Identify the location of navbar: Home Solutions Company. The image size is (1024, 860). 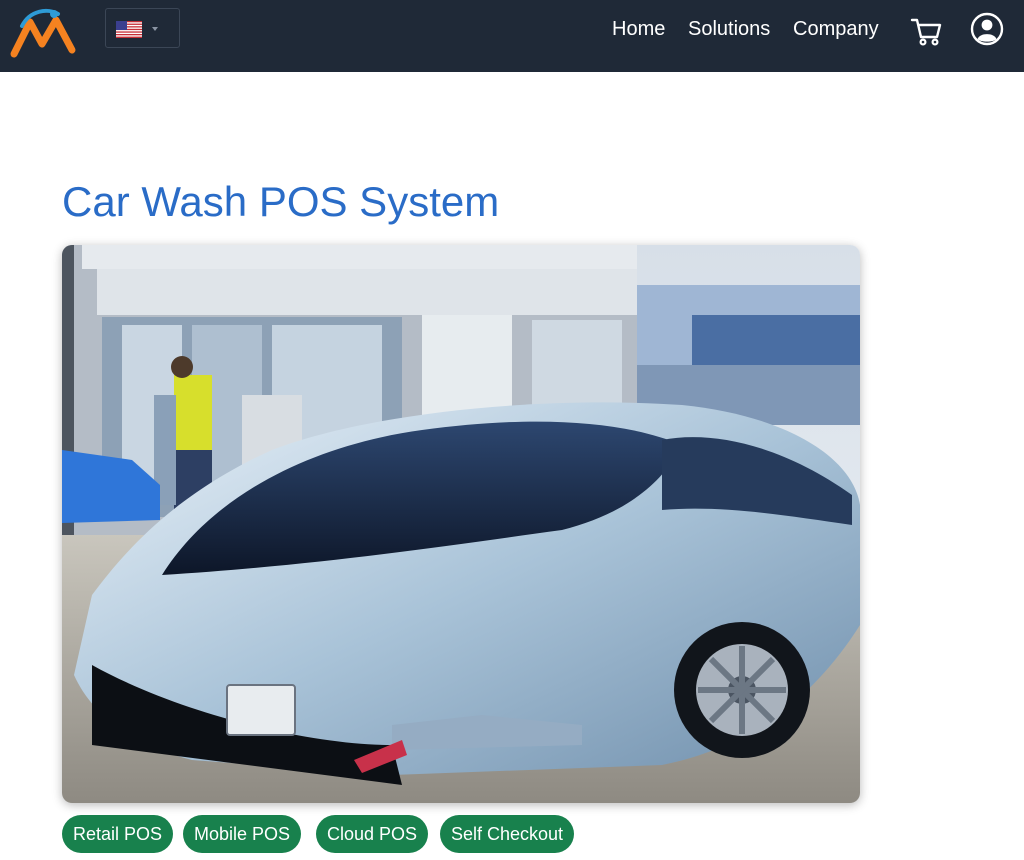
(512, 36).